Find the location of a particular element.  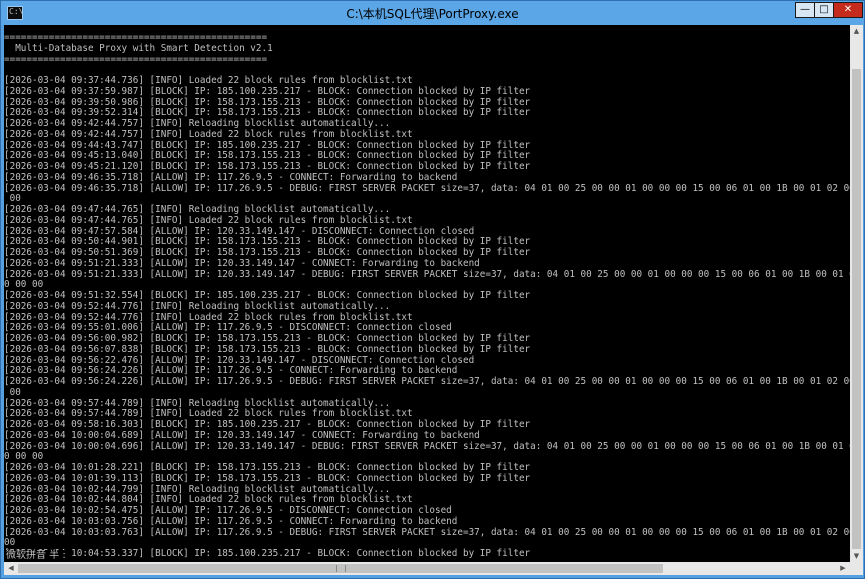

scrollbar-corner is located at coordinates (856, 568).